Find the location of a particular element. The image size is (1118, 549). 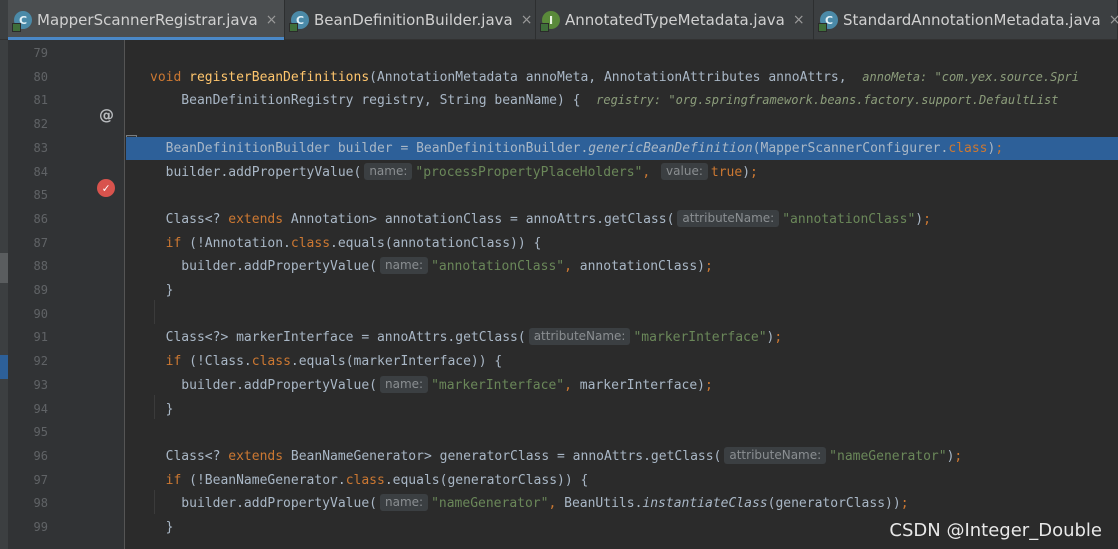

line-number: 82 is located at coordinates (40, 124).